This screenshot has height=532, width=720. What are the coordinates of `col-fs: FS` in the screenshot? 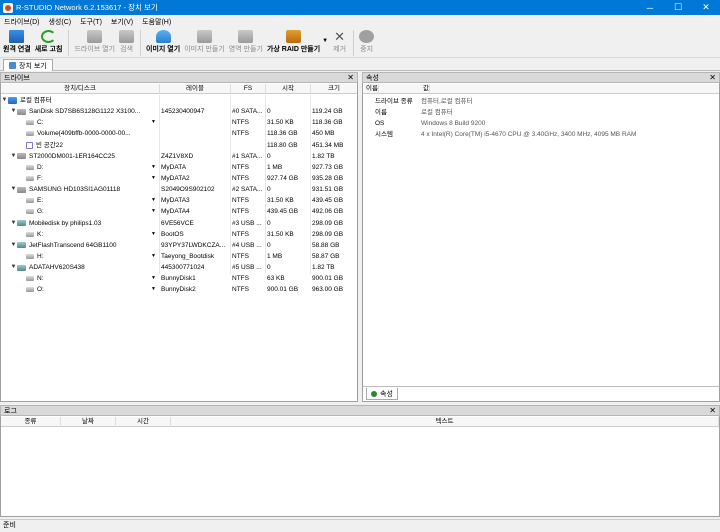 It's located at (248, 89).